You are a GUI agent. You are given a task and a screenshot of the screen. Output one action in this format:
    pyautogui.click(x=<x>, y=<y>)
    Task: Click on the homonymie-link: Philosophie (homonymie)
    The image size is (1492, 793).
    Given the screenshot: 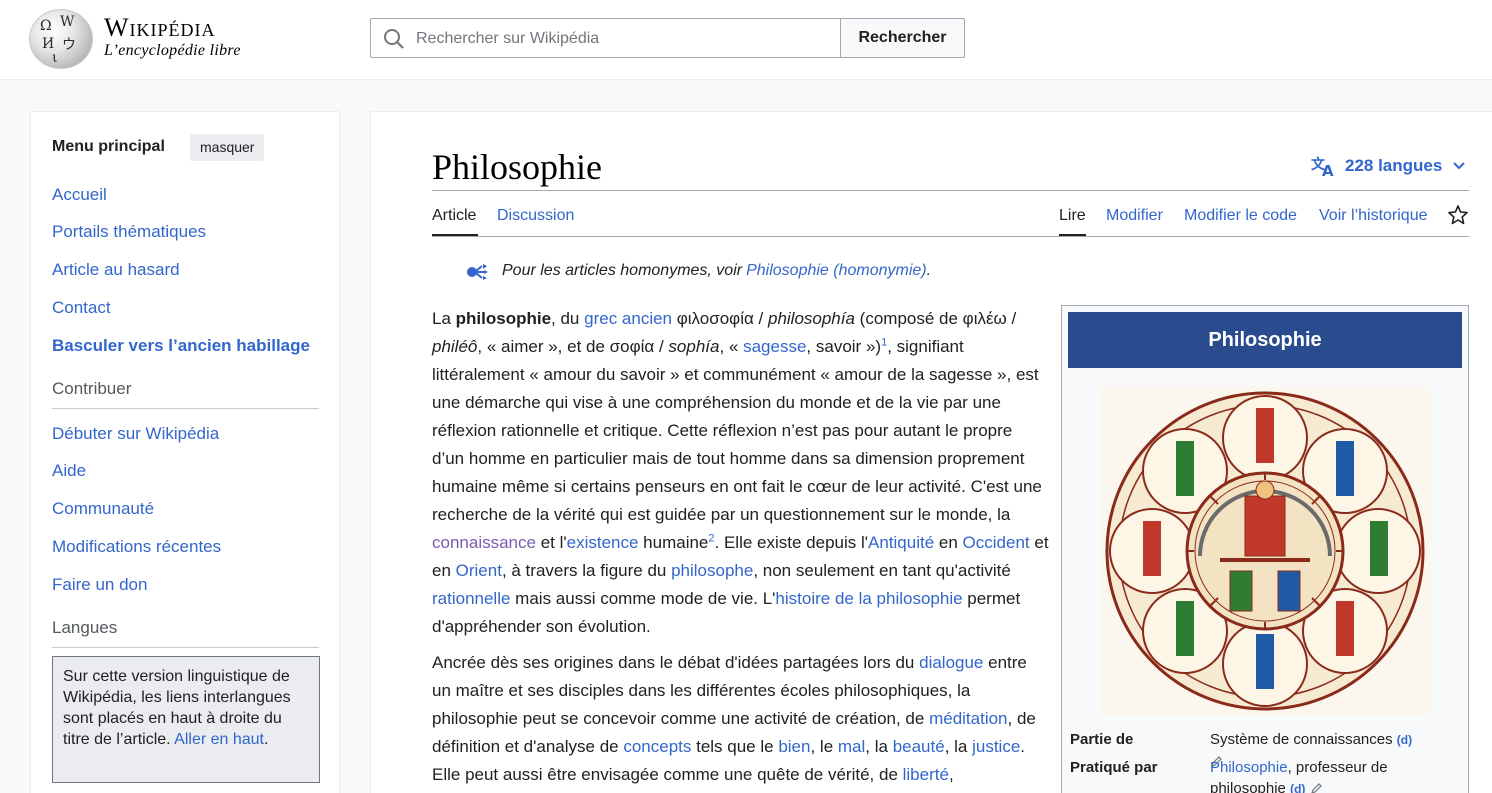 What is the action you would take?
    pyautogui.click(x=836, y=271)
    